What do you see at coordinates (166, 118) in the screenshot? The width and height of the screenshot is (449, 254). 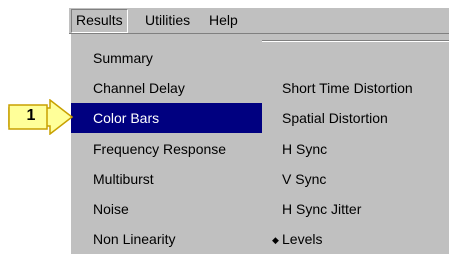 I see `menu-item-color-bars: Color Bars` at bounding box center [166, 118].